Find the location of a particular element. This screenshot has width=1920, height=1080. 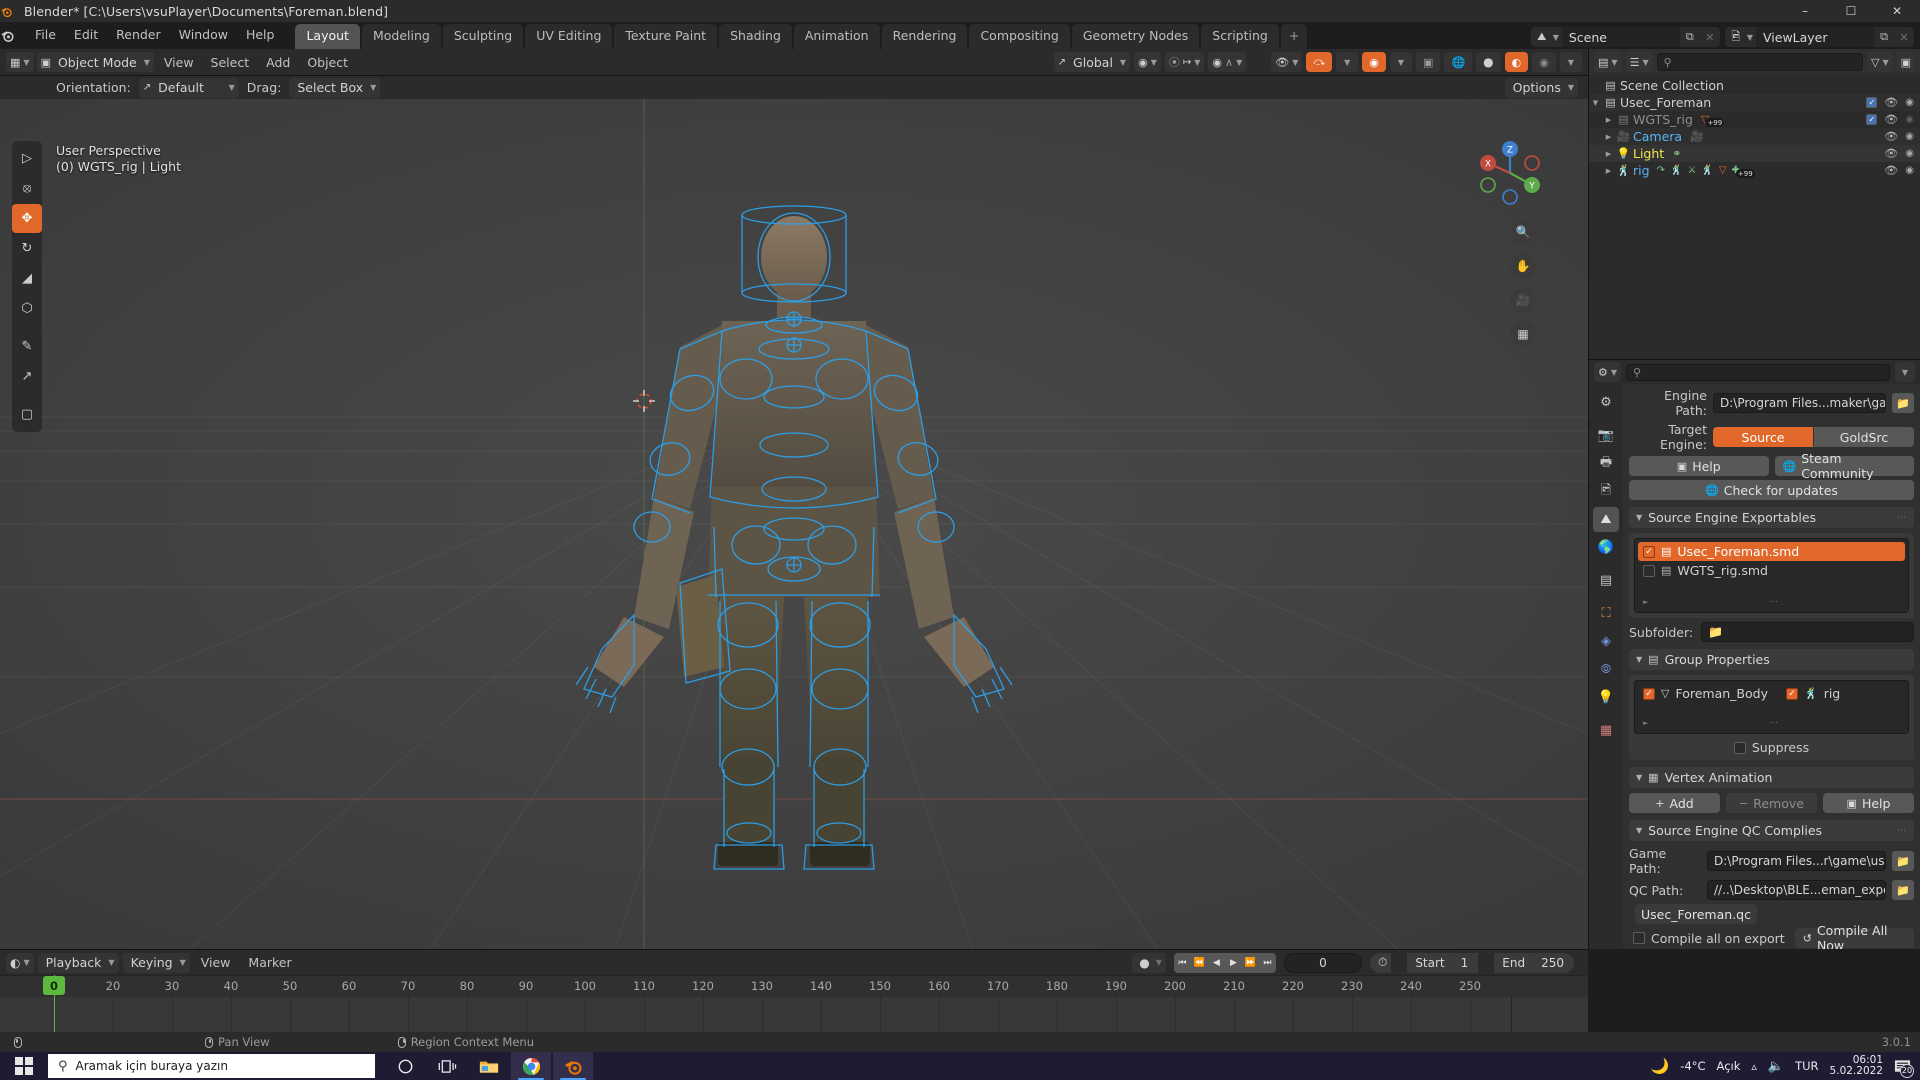

transform-orientation-selector: ↗ Global ▼ is located at coordinates (1092, 62).